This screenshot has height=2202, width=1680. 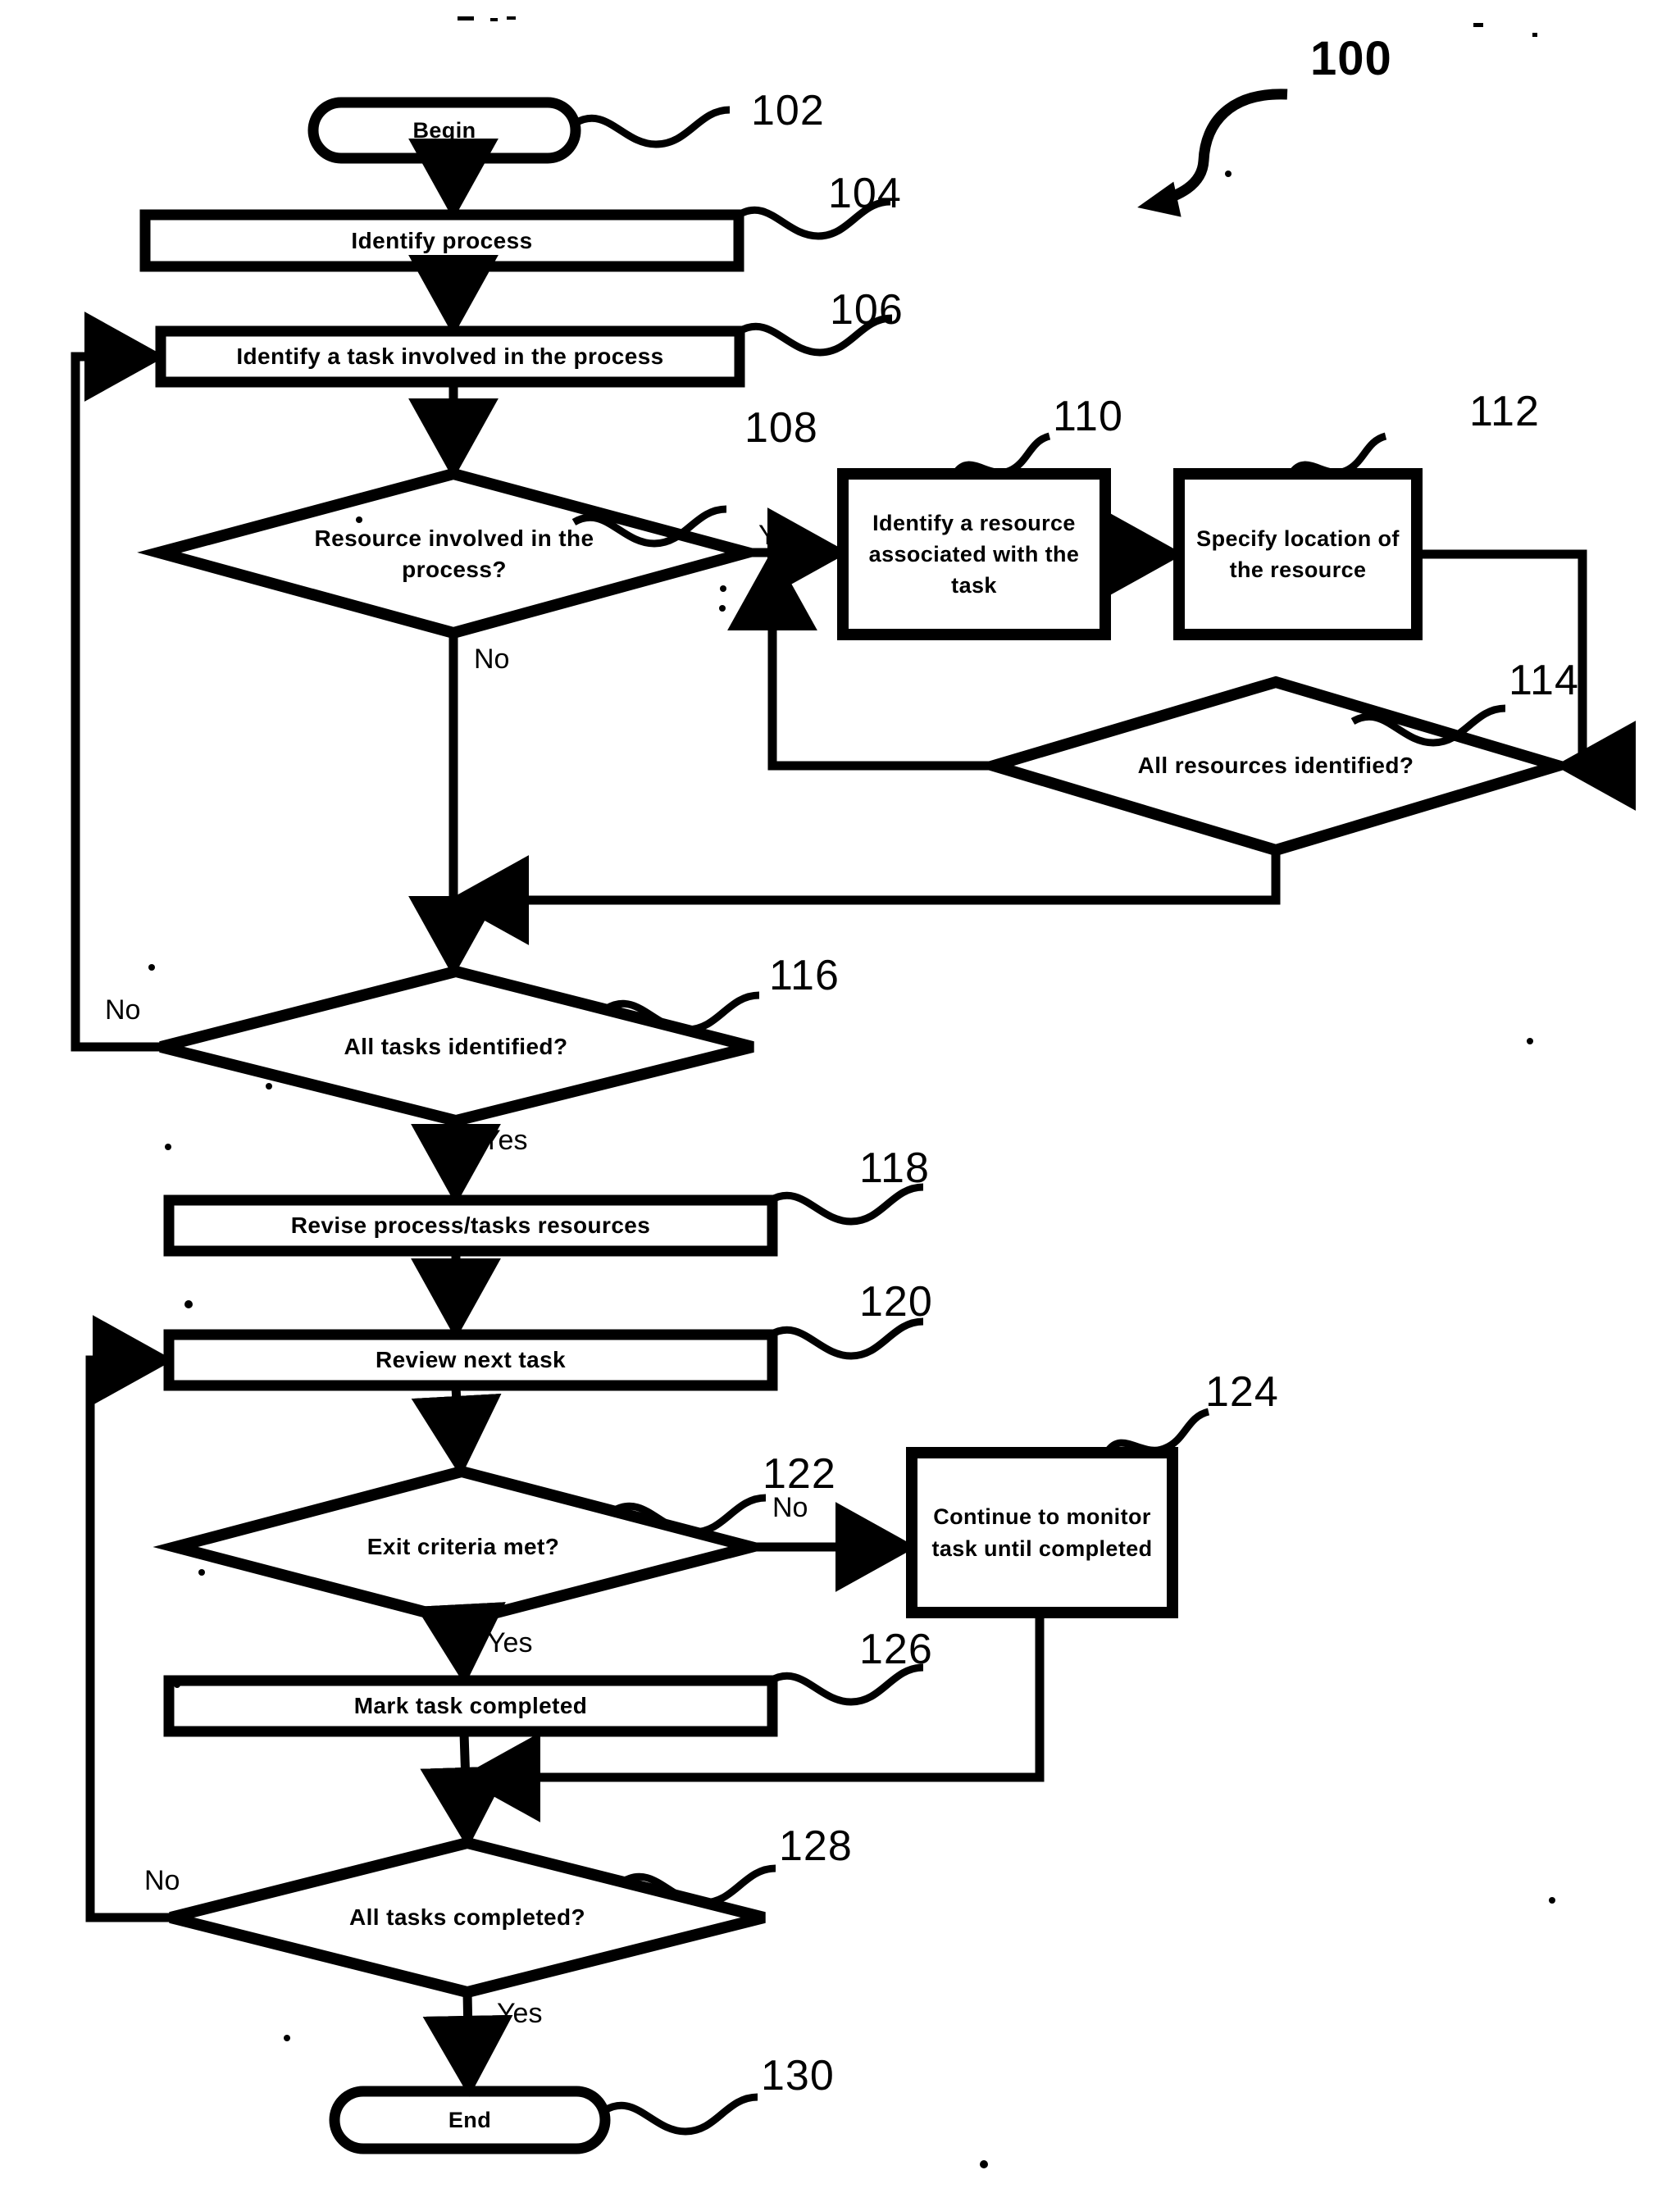 I want to click on edge-label-resource-no: No, so click(x=492, y=659).